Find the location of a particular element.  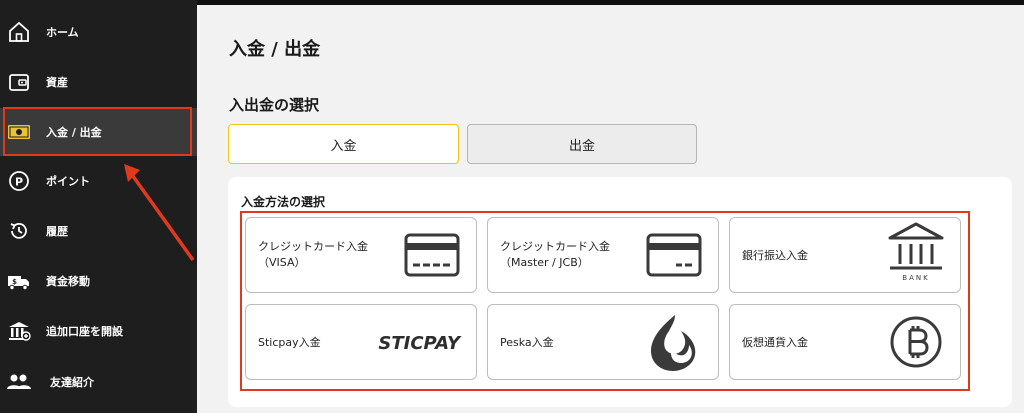

method-label: Sticpay入金 is located at coordinates (289, 342).